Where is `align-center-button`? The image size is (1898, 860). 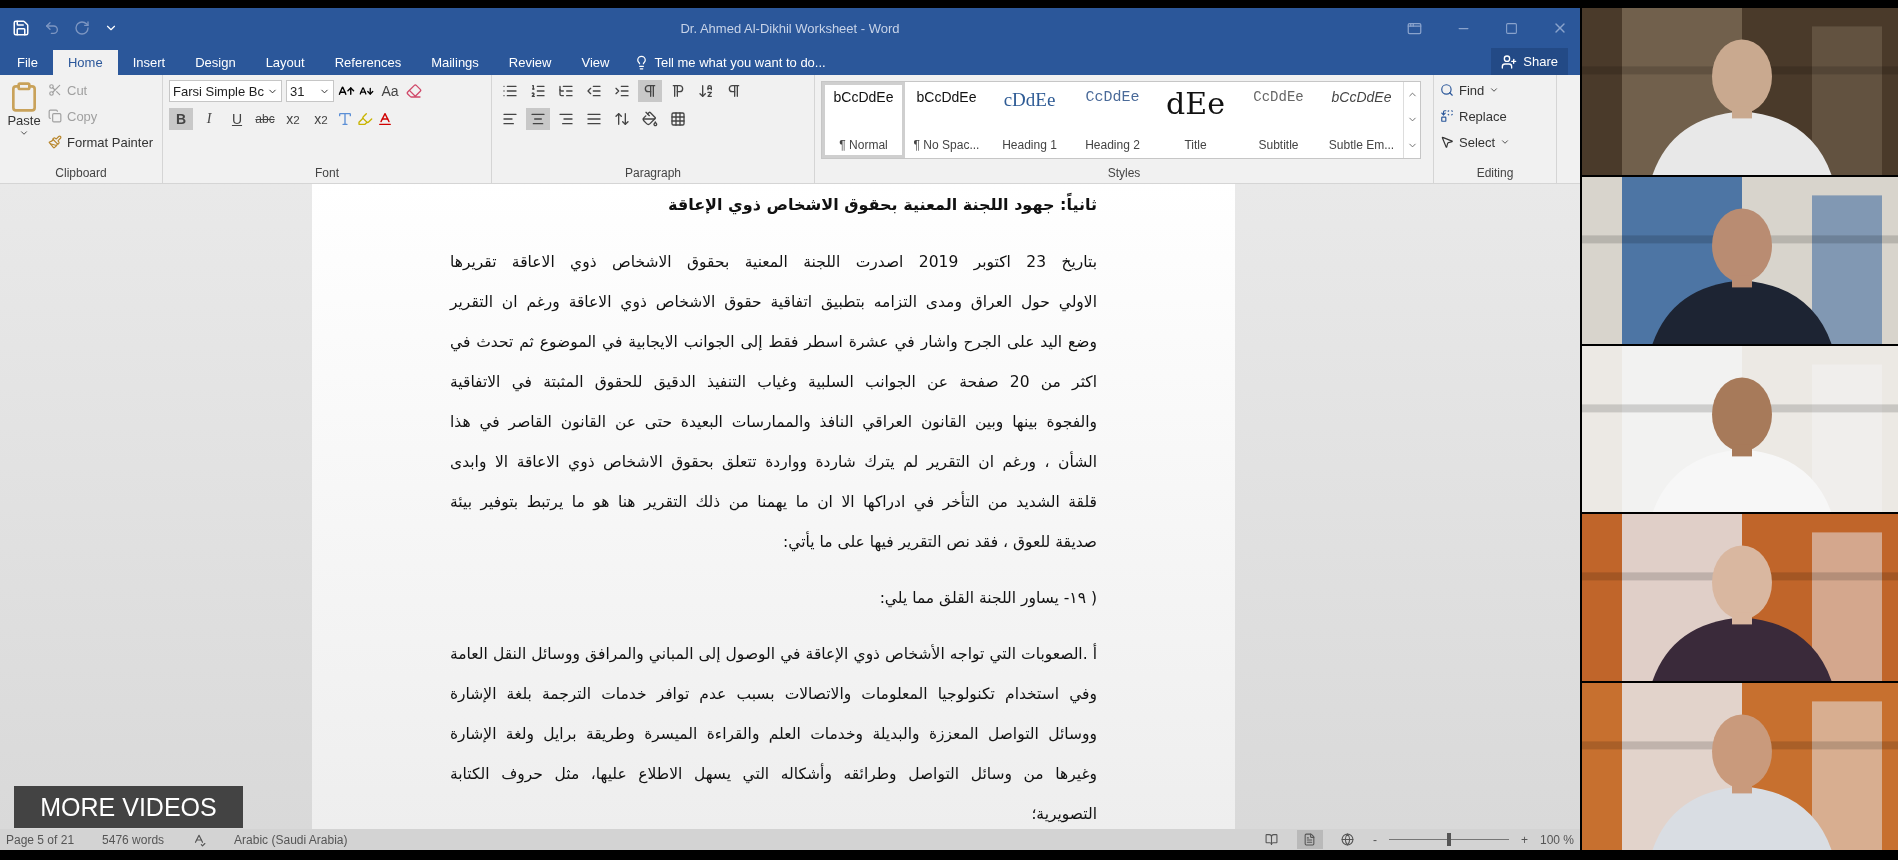 align-center-button is located at coordinates (538, 119).